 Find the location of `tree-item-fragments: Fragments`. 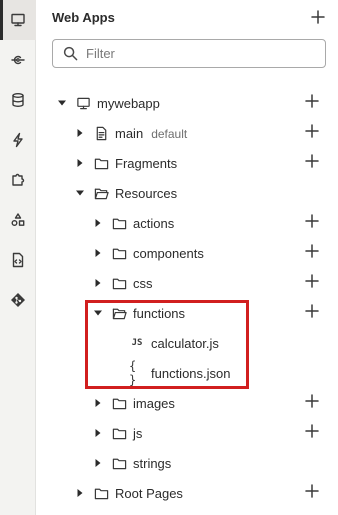

tree-item-fragments: Fragments is located at coordinates (187, 163).